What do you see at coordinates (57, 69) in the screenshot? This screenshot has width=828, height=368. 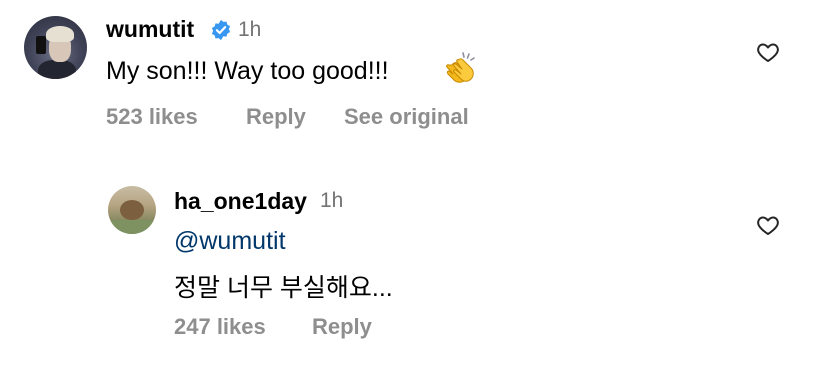 I see `avatar-figure` at bounding box center [57, 69].